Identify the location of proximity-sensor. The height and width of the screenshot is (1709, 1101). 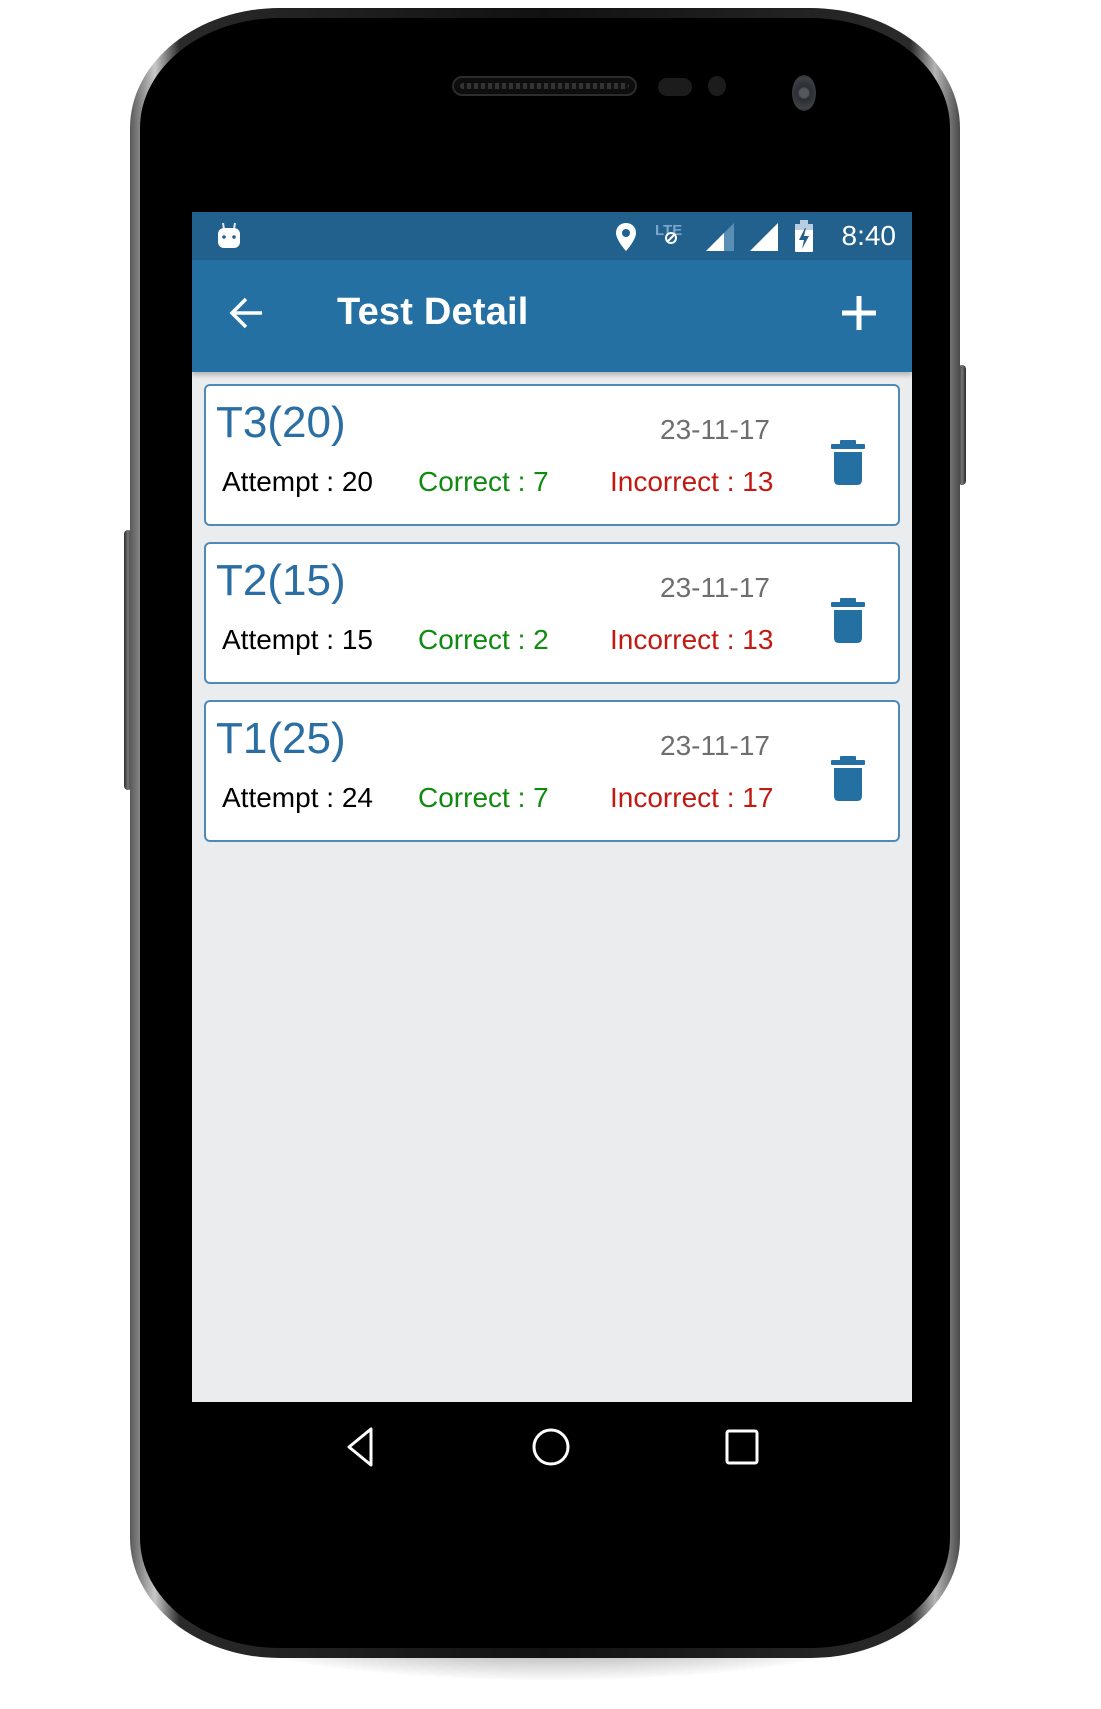
(675, 87).